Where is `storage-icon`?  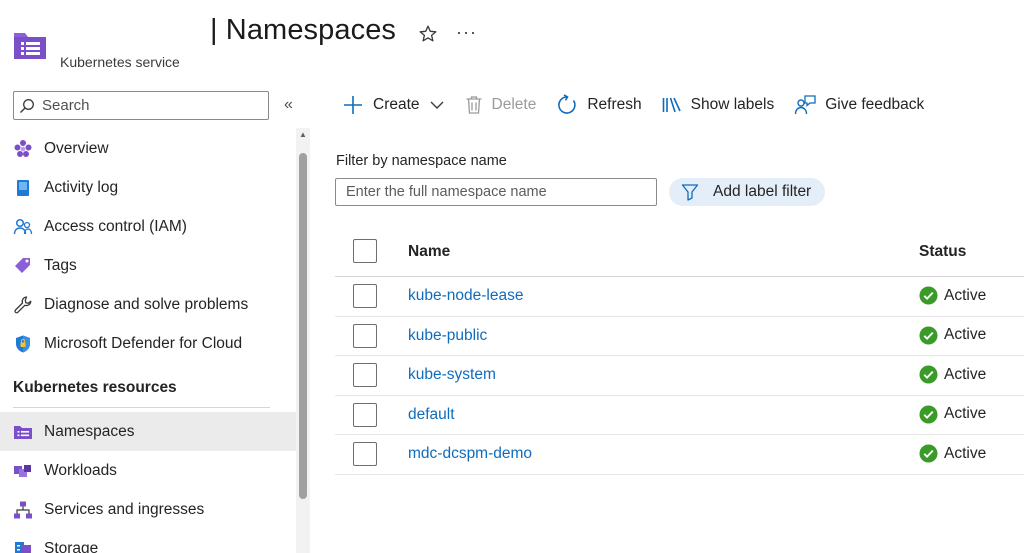
storage-icon is located at coordinates (23, 546).